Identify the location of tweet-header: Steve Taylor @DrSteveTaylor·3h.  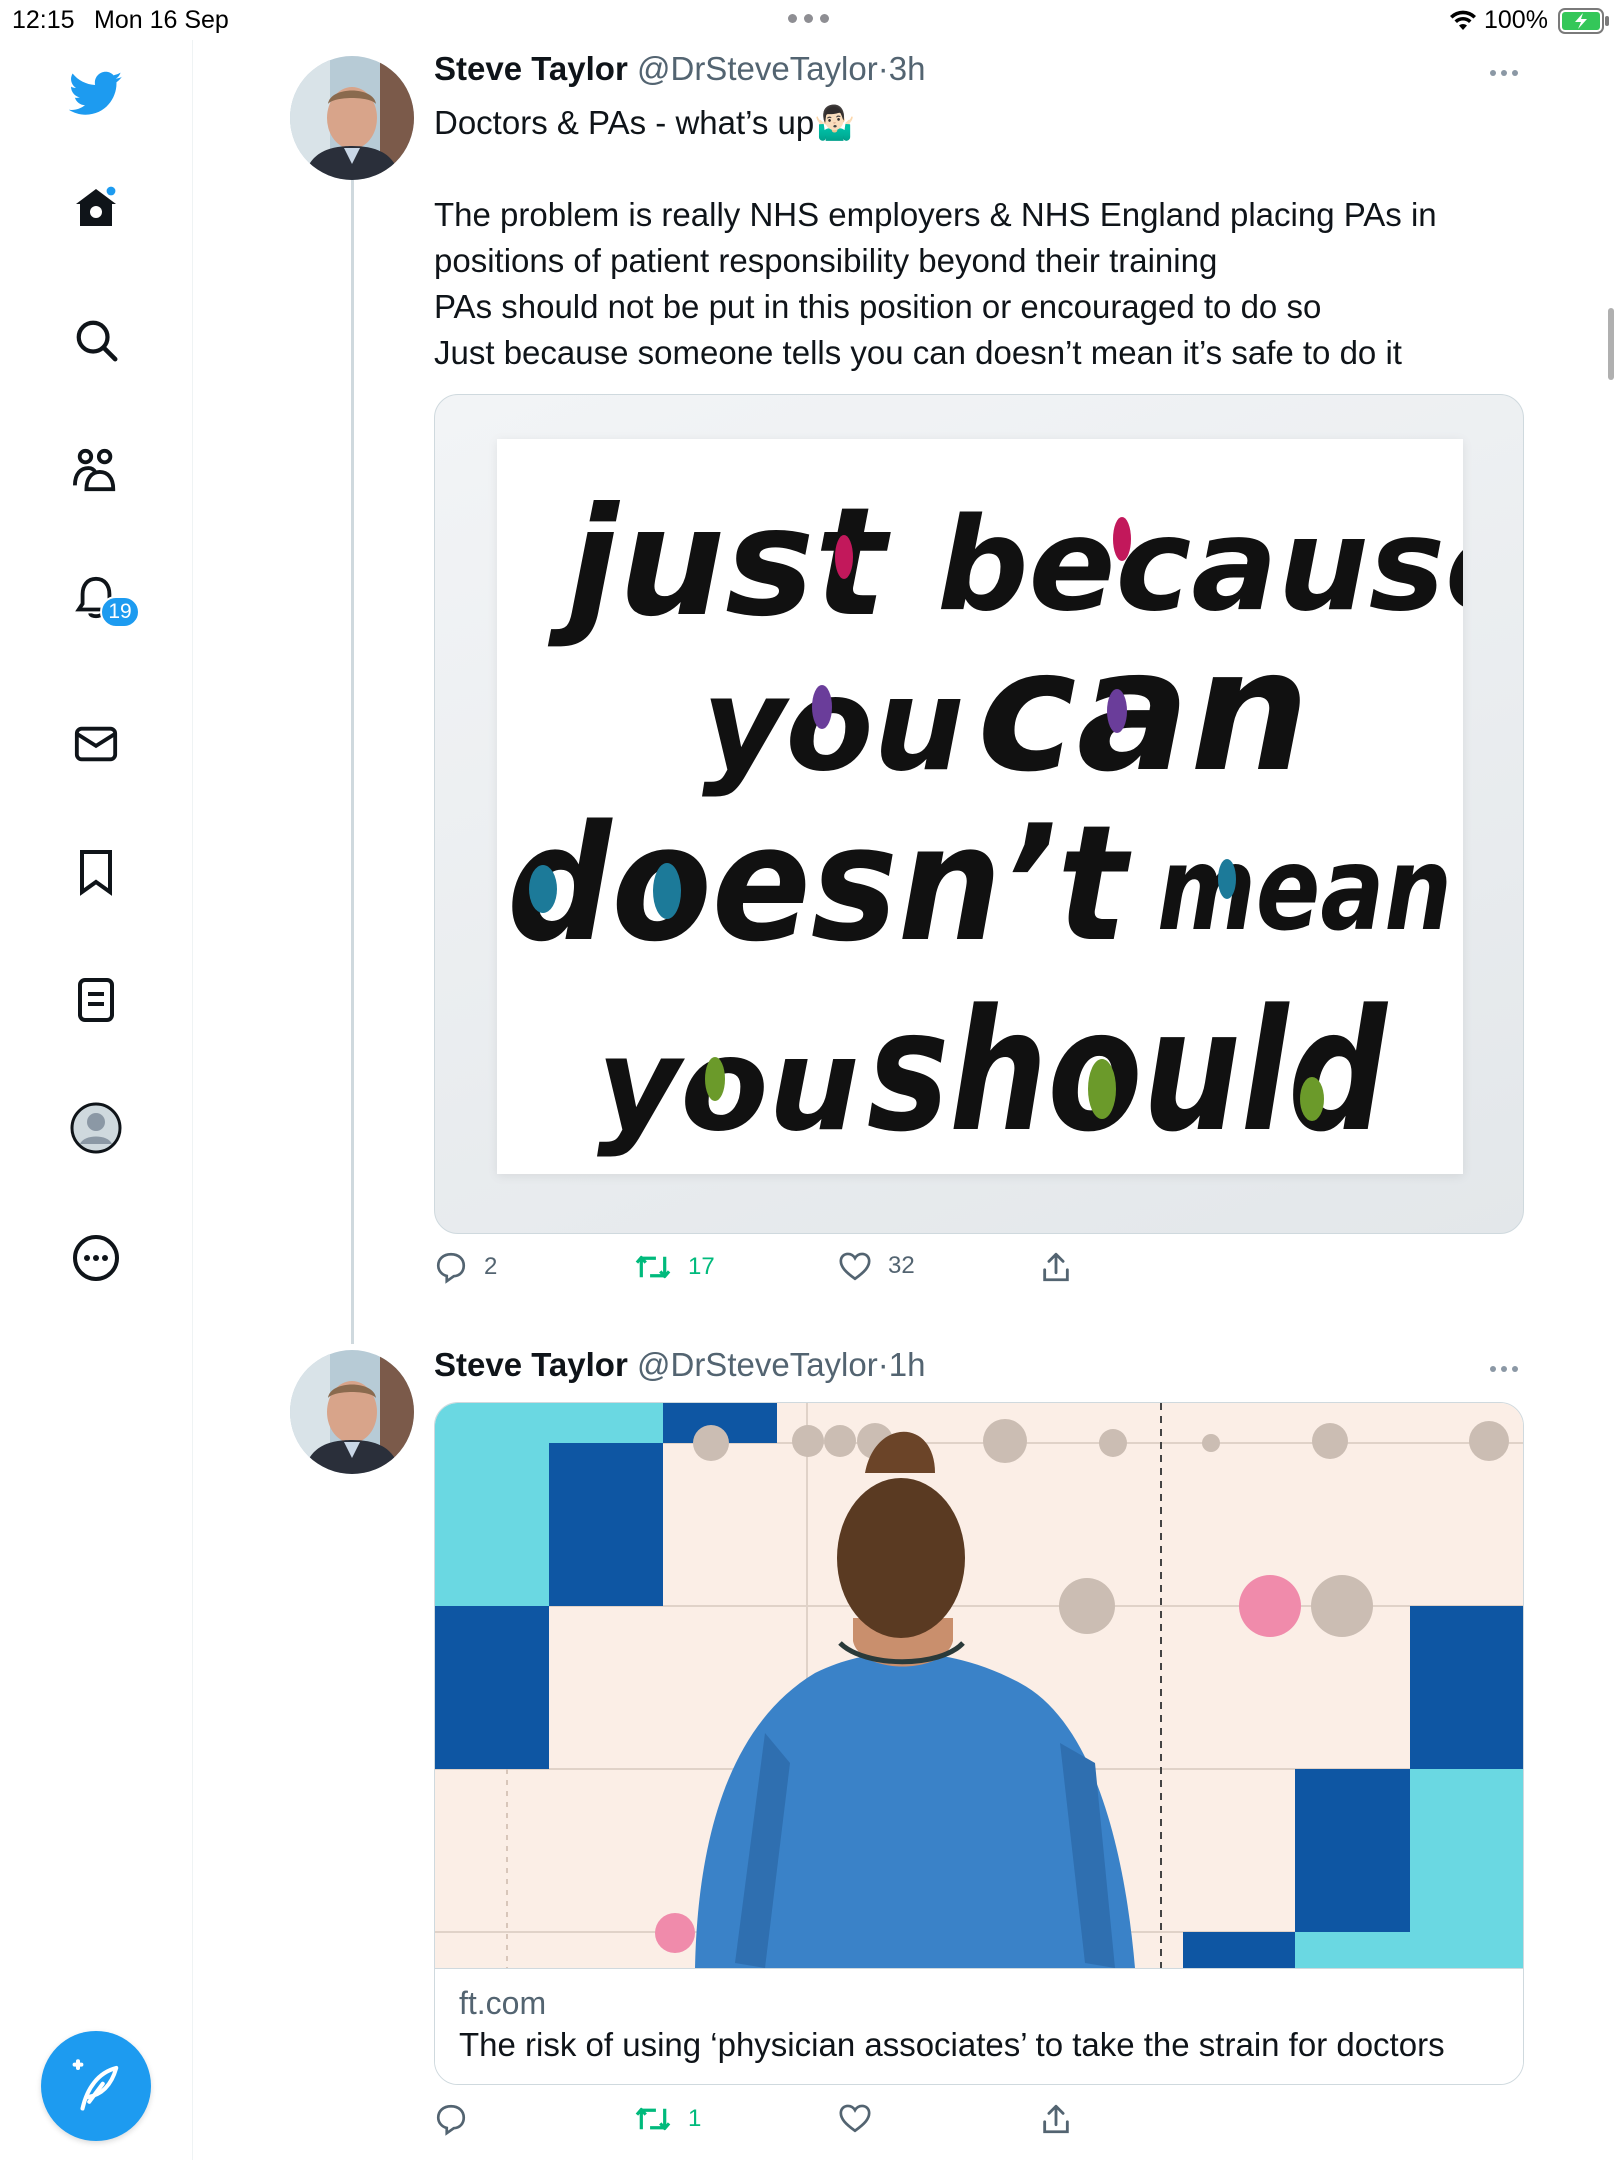
(679, 69).